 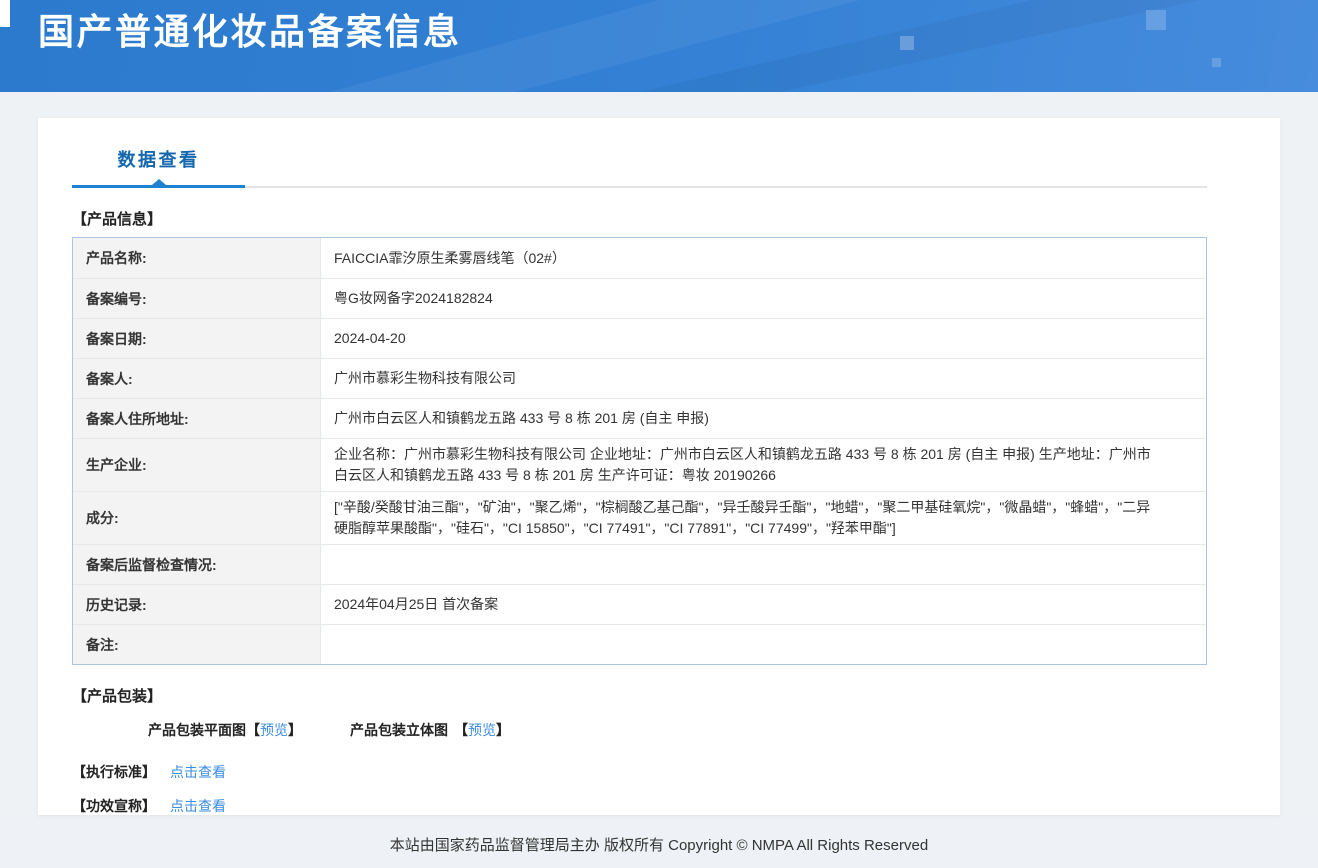 I want to click on table-row: 备案编号: 粤G妆网备字2024182824, so click(x=639, y=298).